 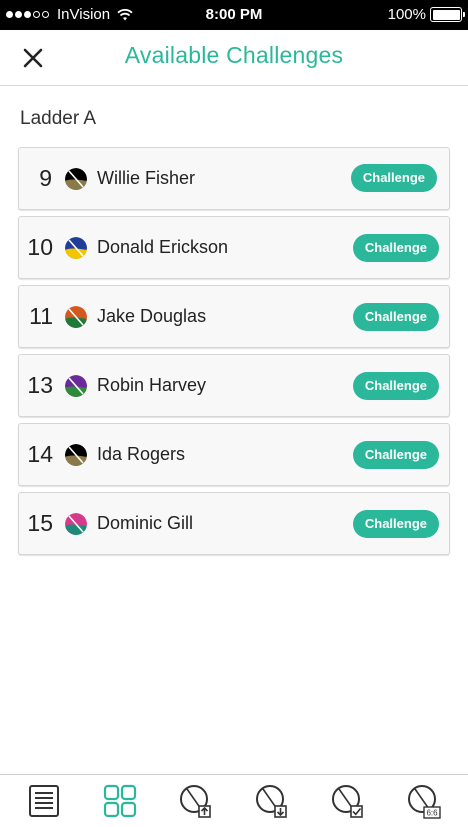 I want to click on list-icon, so click(x=44, y=801).